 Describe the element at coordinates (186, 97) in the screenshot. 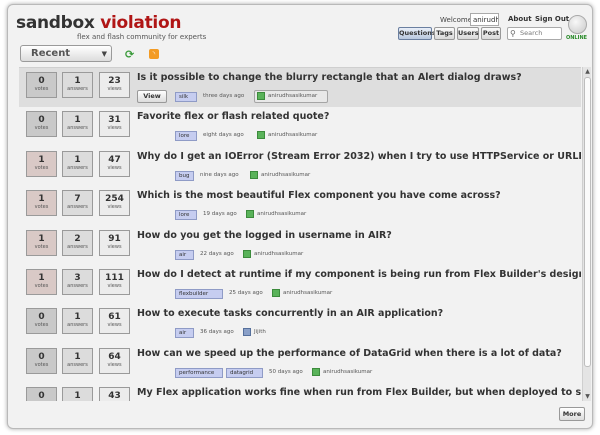

I see `tag-chip: silk` at that location.